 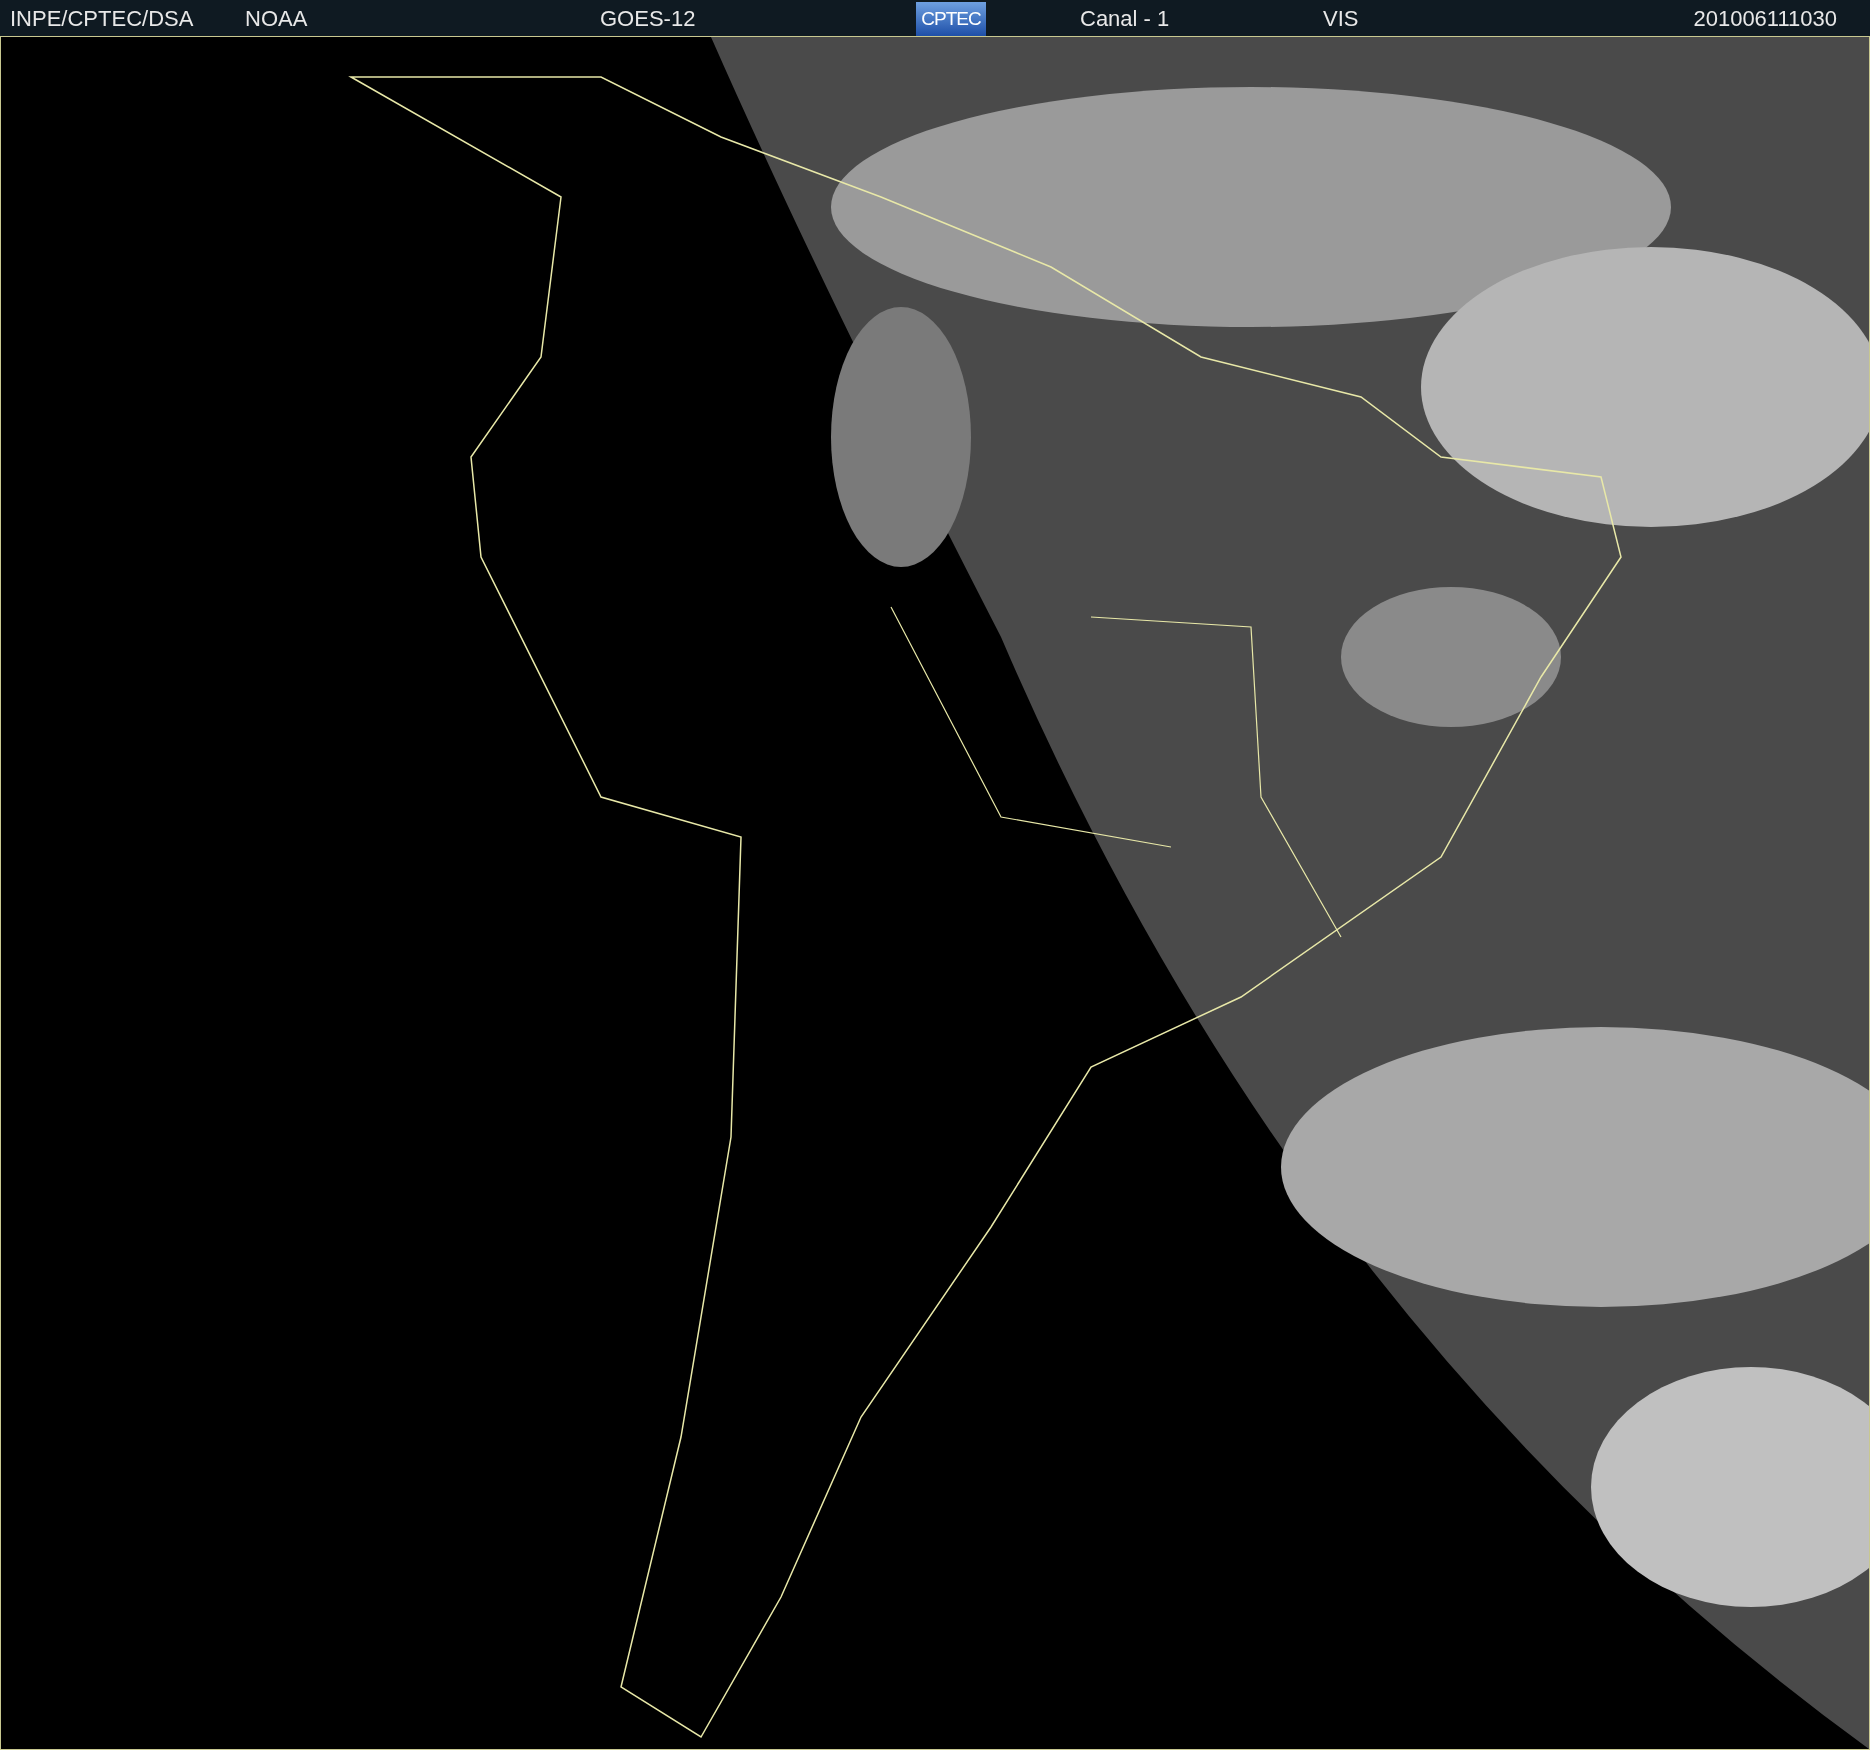 I want to click on band-label: VIS, so click(x=1341, y=18).